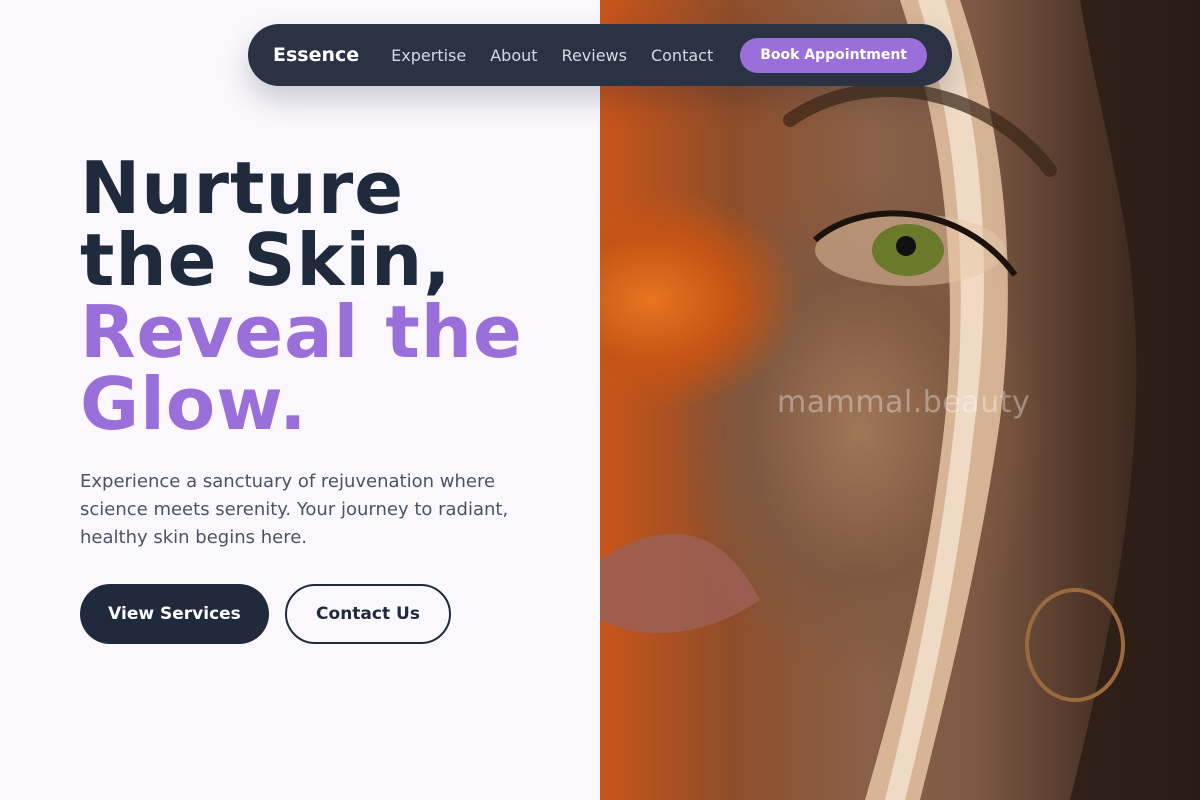 The height and width of the screenshot is (800, 1200). What do you see at coordinates (194, 404) in the screenshot?
I see `headline-line-4: Glow.` at bounding box center [194, 404].